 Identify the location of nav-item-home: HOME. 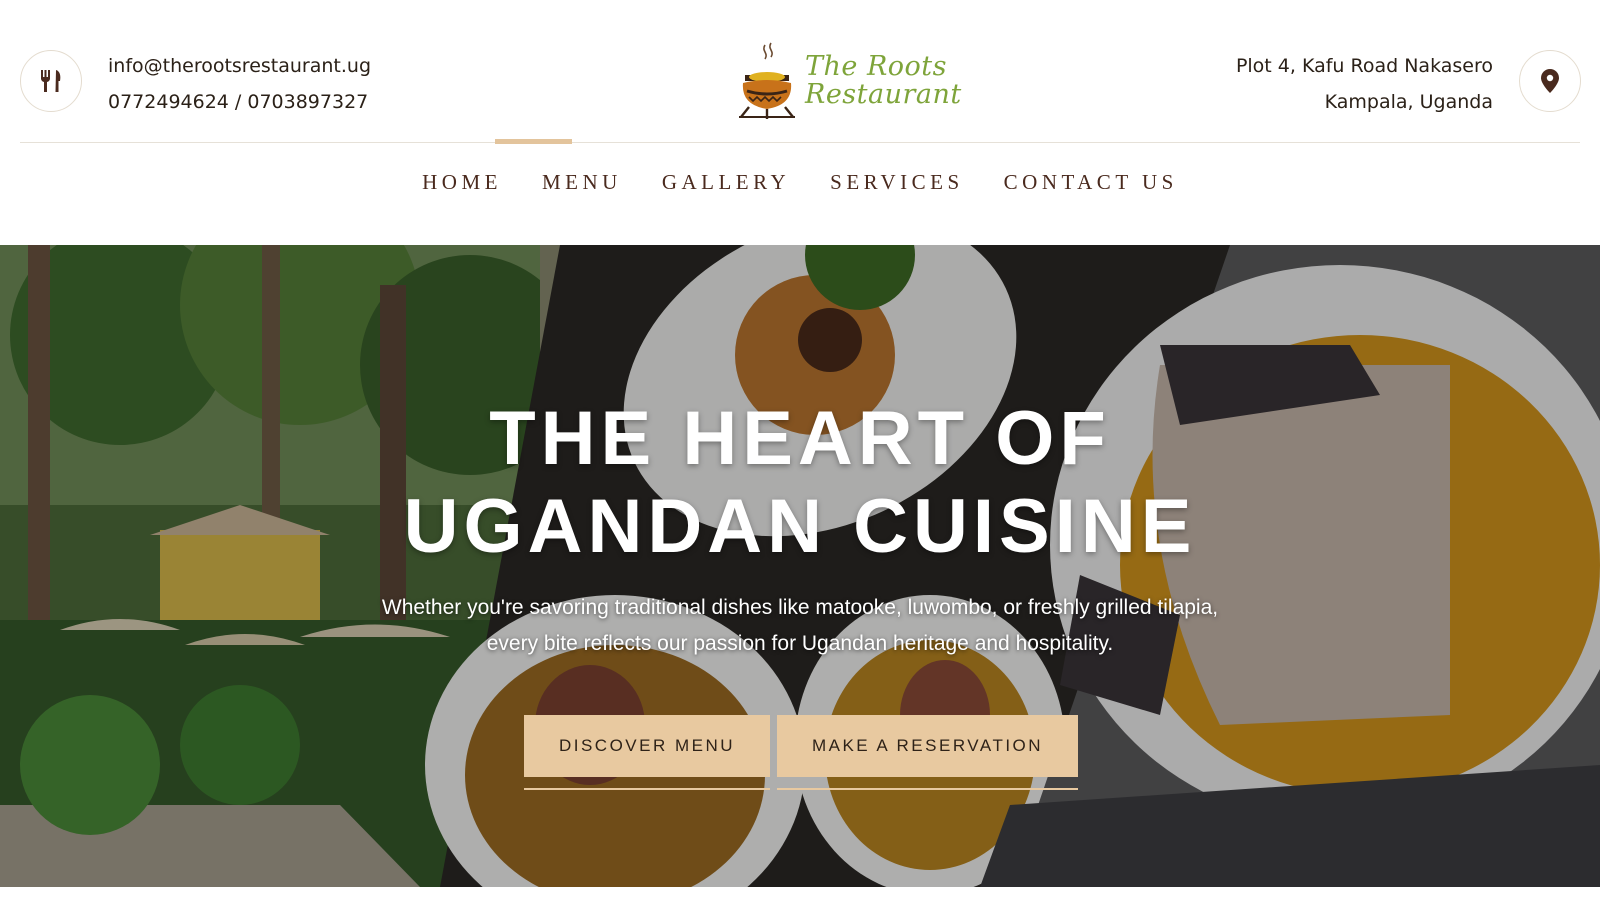
(462, 182).